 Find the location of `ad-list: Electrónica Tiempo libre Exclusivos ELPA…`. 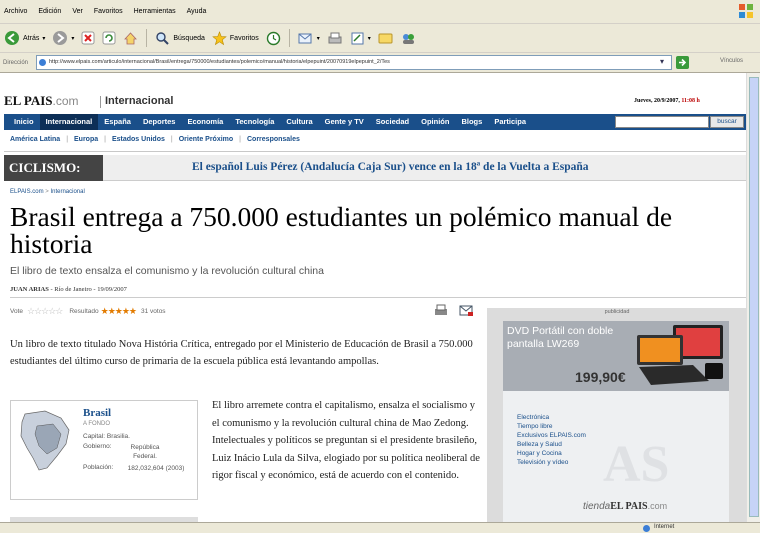

ad-list: Electrónica Tiempo libre Exclusivos ELPA… is located at coordinates (551, 440).